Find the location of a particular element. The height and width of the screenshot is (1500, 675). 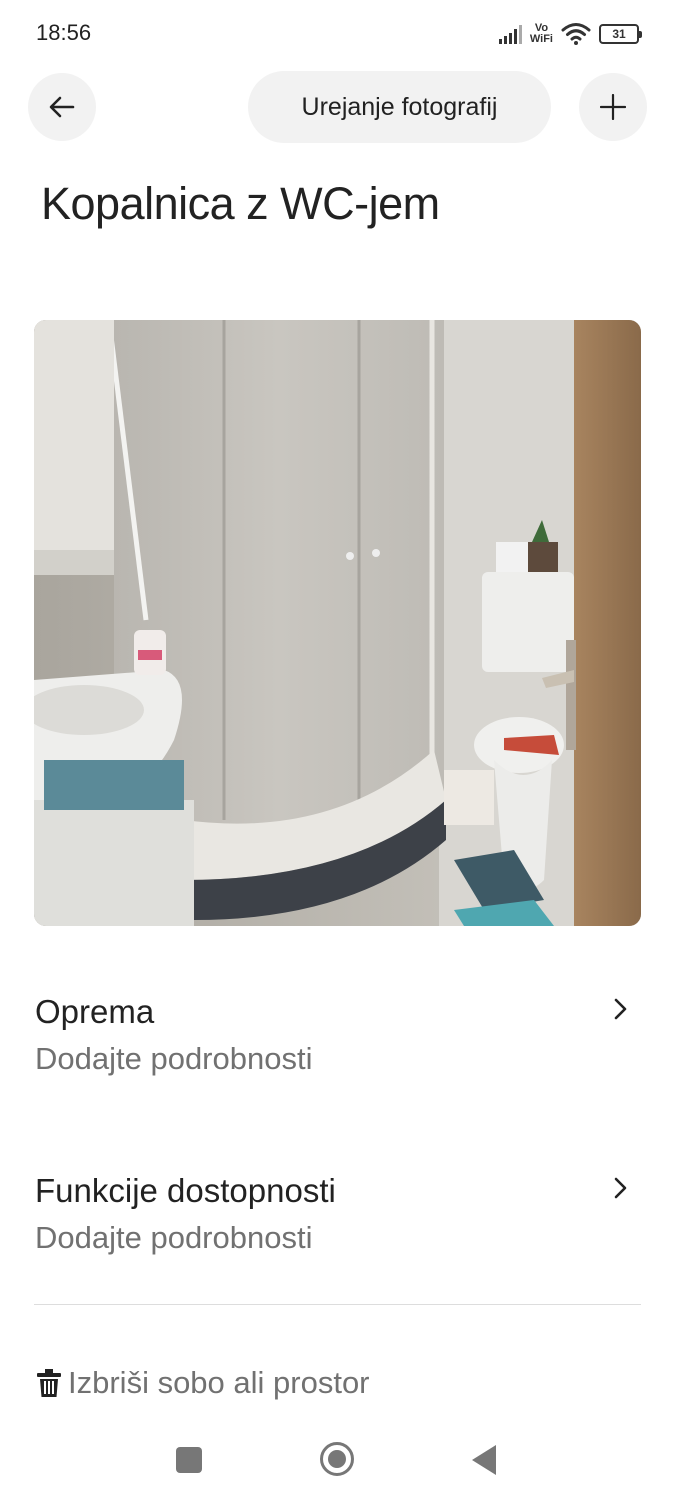

page-title: Kopalnica z WC-jem is located at coordinates (240, 203).